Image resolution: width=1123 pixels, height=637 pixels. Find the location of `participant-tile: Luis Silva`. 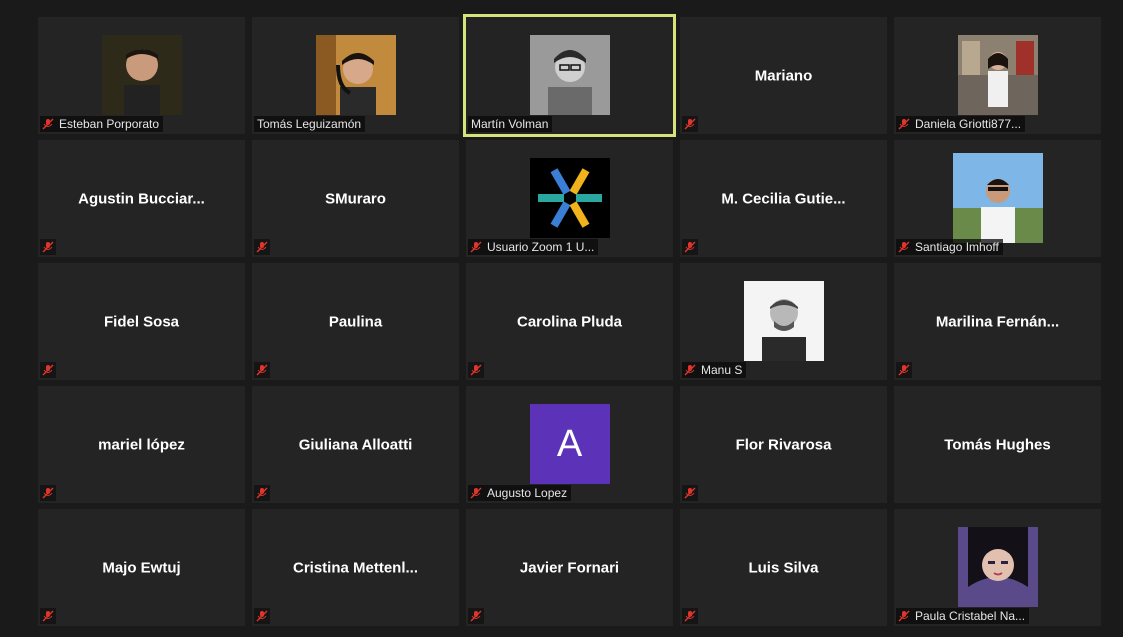

participant-tile: Luis Silva is located at coordinates (783, 567).